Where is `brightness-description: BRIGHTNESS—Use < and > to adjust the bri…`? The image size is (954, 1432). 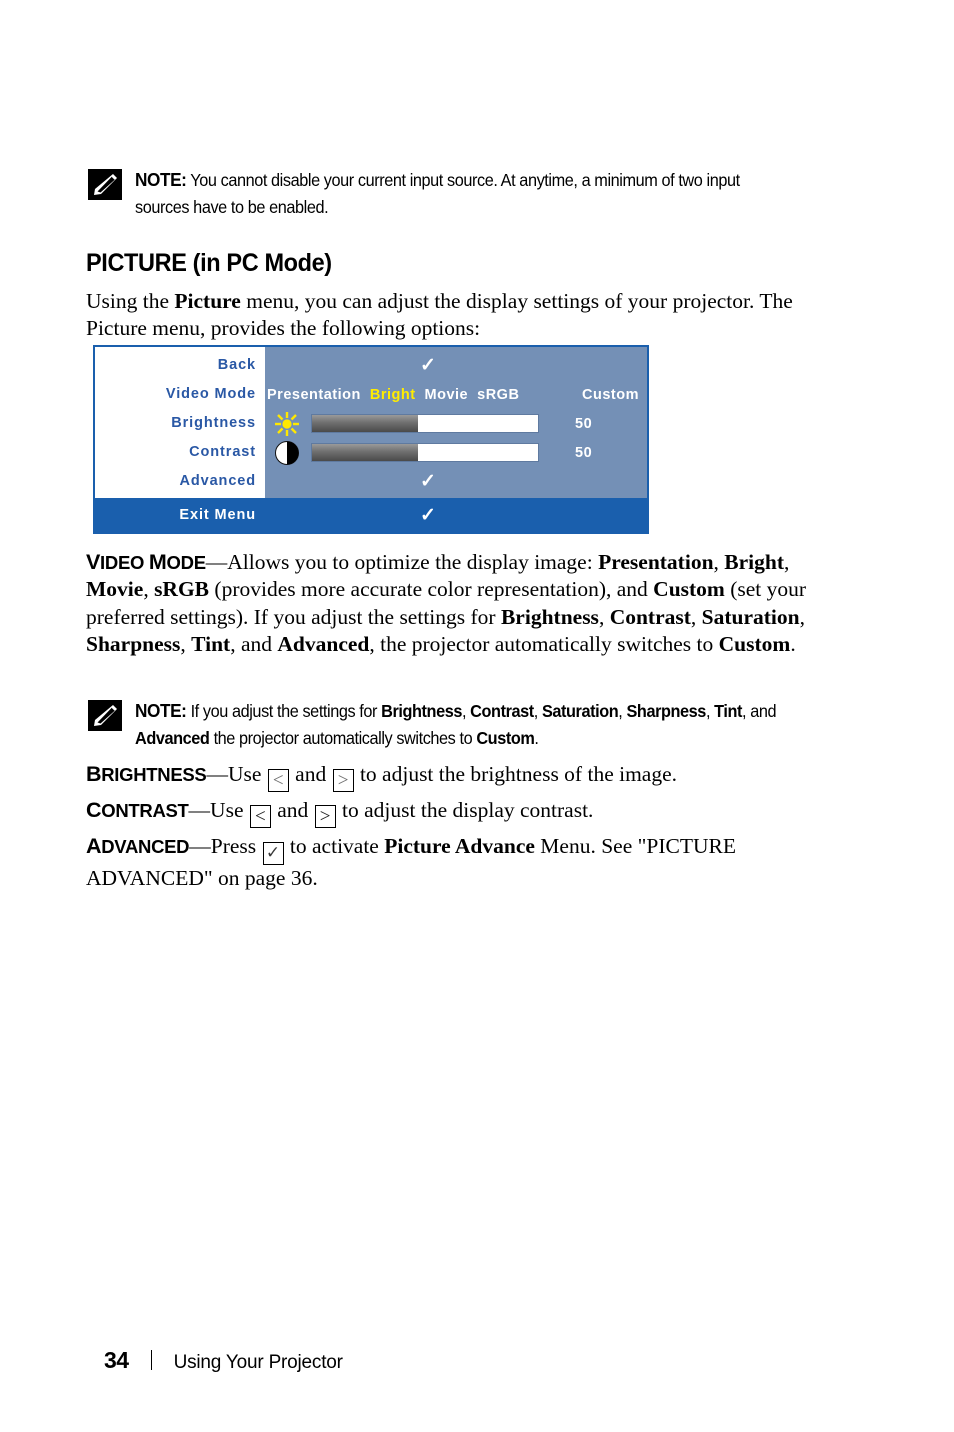
brightness-description: BRIGHTNESS—Use < and > to adjust the bri… is located at coordinates (382, 777).